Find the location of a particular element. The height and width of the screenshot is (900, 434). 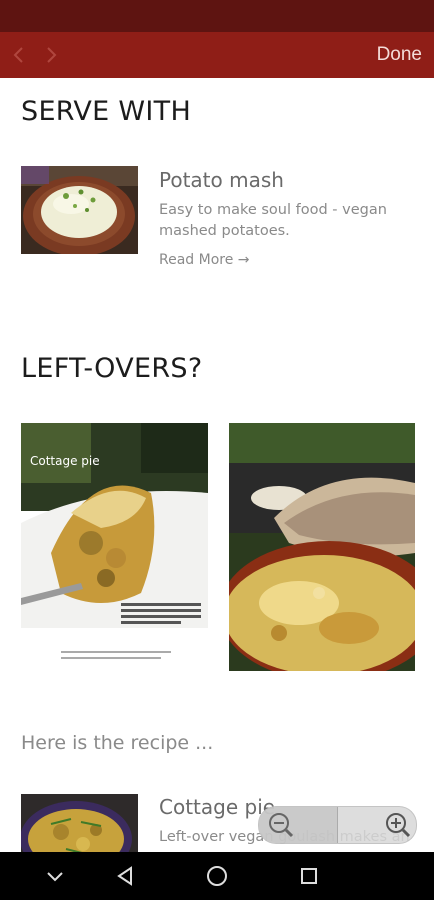

potato-mash-read-more-link: Read More → is located at coordinates (204, 260).